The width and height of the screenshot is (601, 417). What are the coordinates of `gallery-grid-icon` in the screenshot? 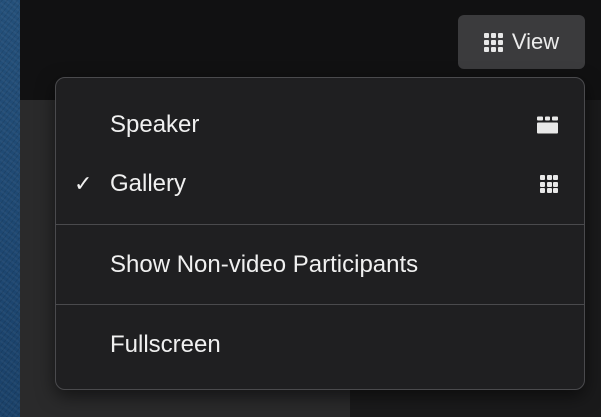 It's located at (549, 184).